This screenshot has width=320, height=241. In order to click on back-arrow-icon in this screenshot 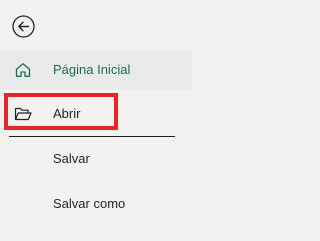, I will do `click(23, 26)`.